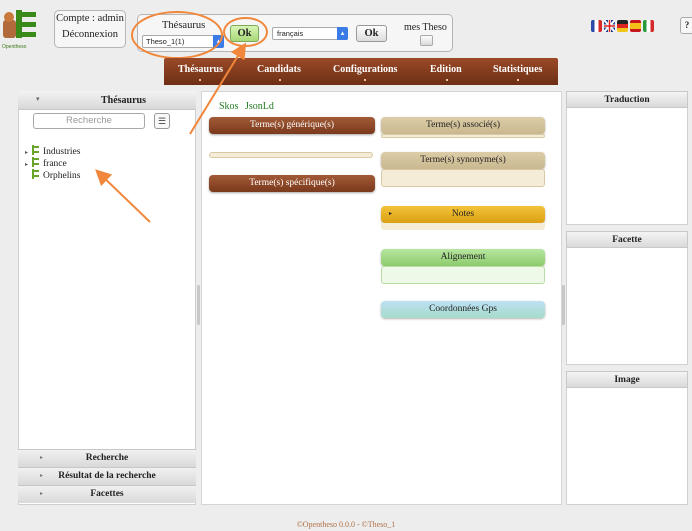 The width and height of the screenshot is (692, 531). What do you see at coordinates (463, 309) in the screenshot?
I see `gps-coordinates-button: Coordonnées Gps` at bounding box center [463, 309].